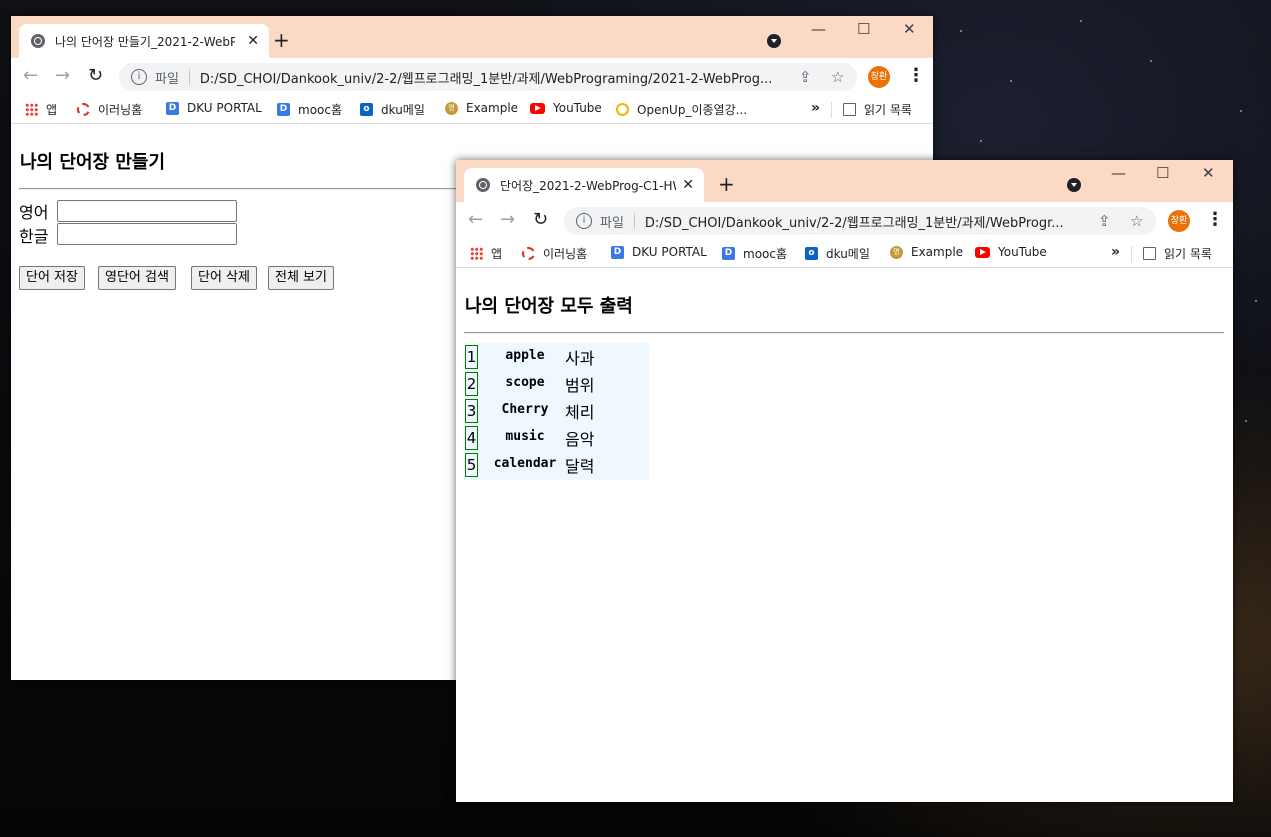 This screenshot has width=1271, height=837. I want to click on table-row: 2 scope 범위, so click(556, 383).